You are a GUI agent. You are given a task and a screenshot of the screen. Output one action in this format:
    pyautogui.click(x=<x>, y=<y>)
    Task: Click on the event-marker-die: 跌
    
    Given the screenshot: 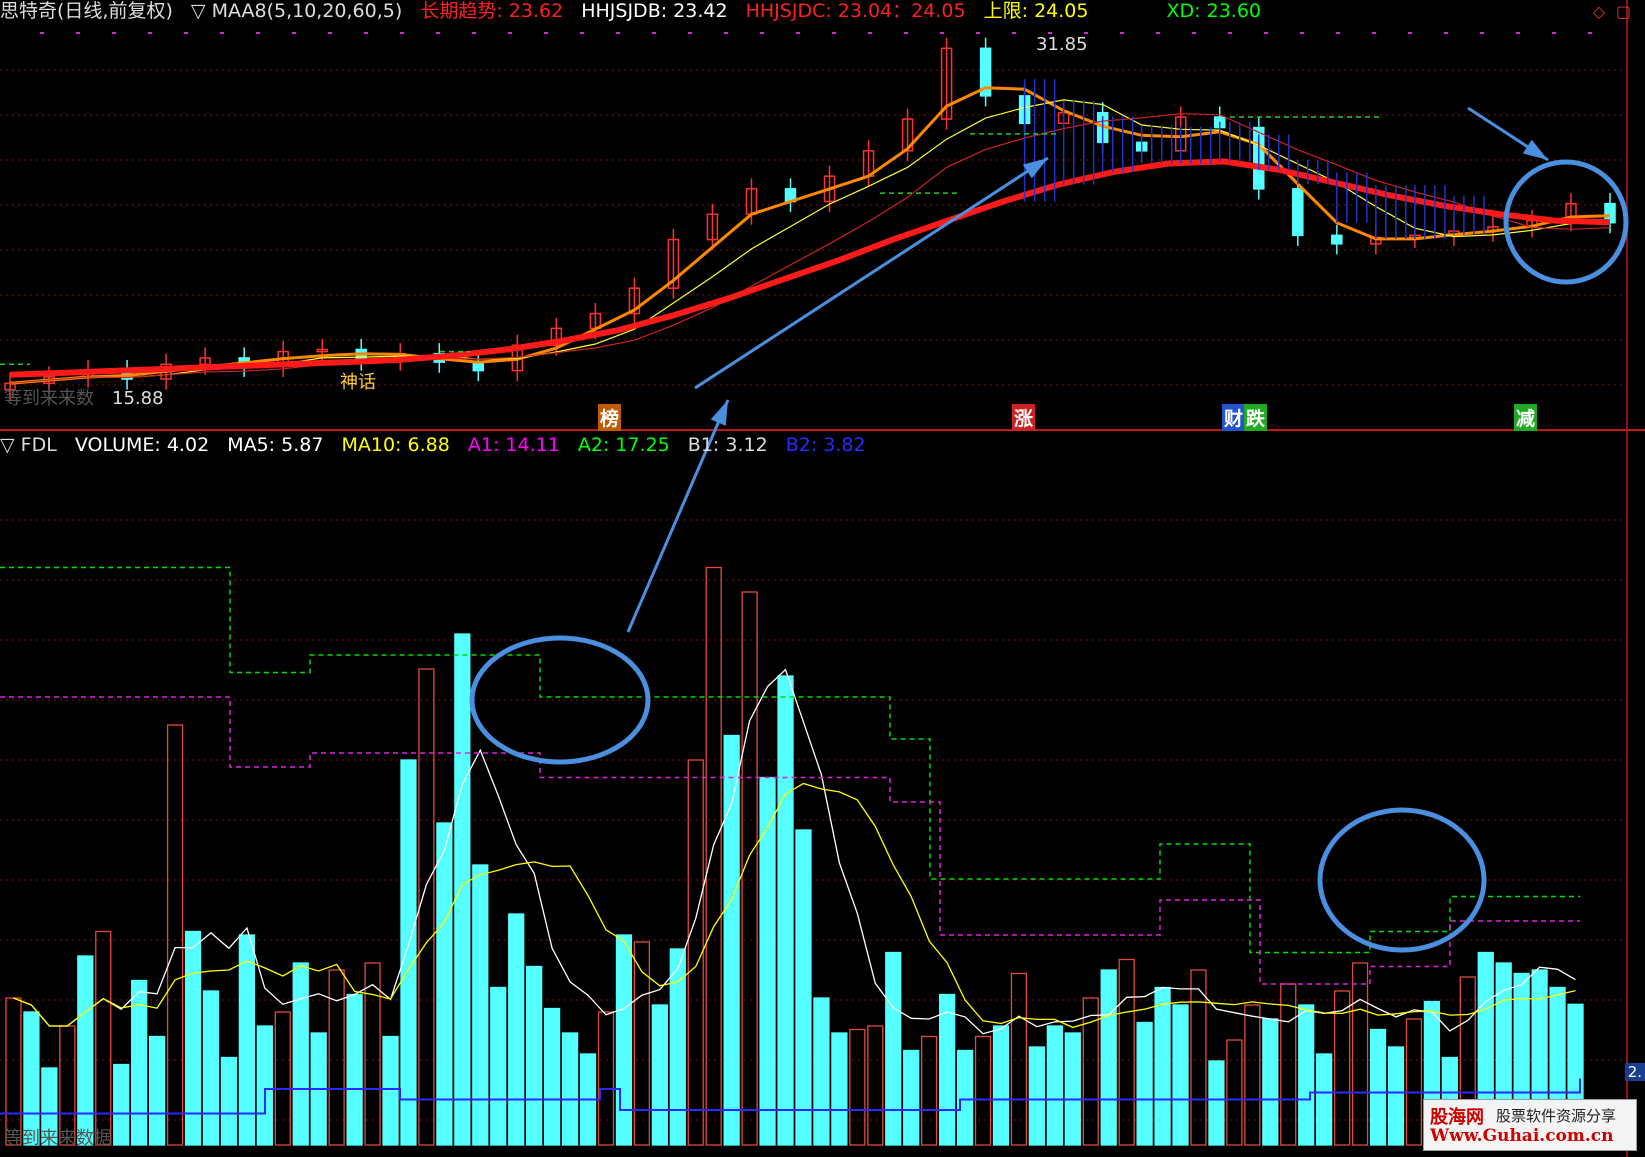 What is the action you would take?
    pyautogui.click(x=1256, y=417)
    